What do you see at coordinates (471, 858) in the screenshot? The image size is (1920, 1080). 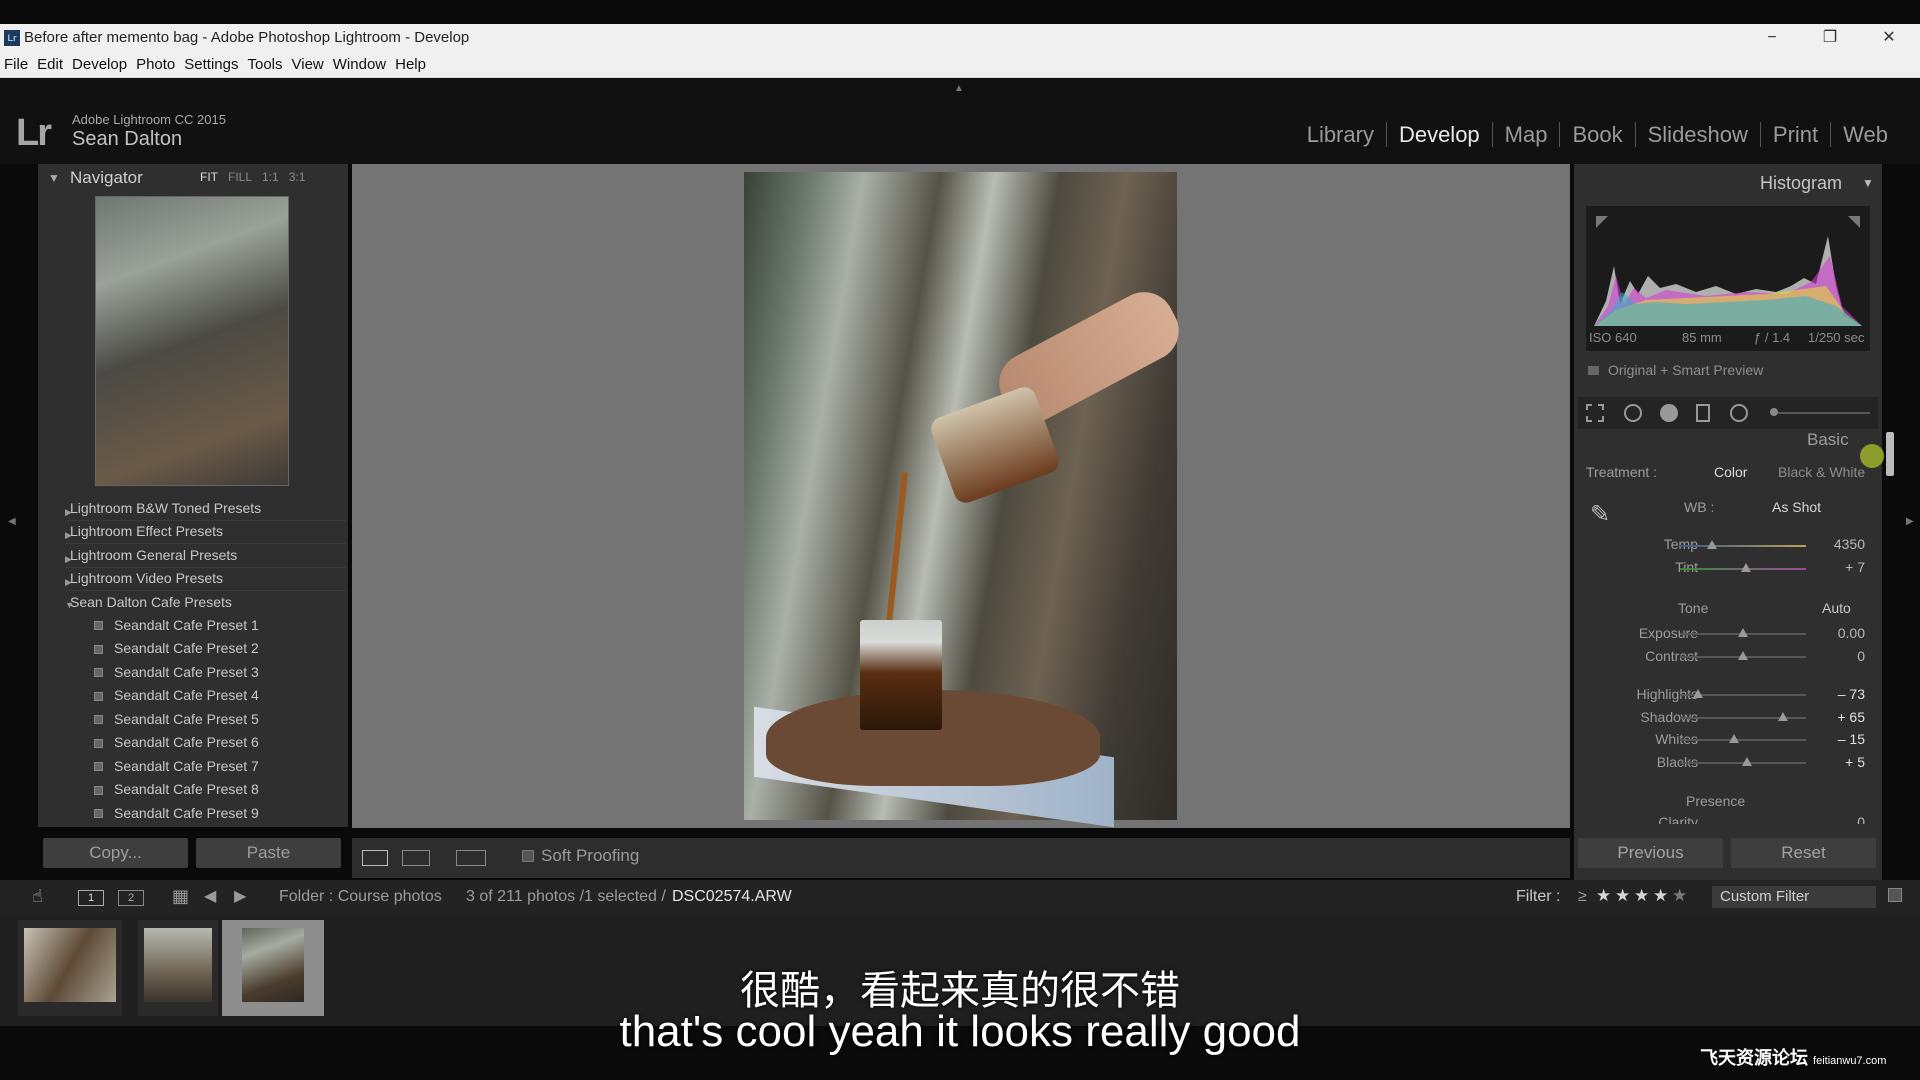 I see `before-after-split-icon` at bounding box center [471, 858].